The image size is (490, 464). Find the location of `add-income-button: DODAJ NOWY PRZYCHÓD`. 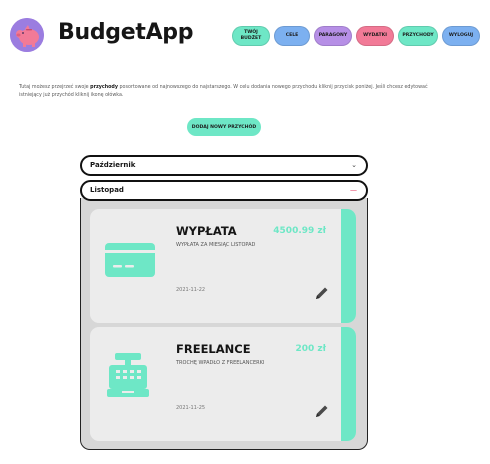

add-income-button: DODAJ NOWY PRZYCHÓD is located at coordinates (224, 127).